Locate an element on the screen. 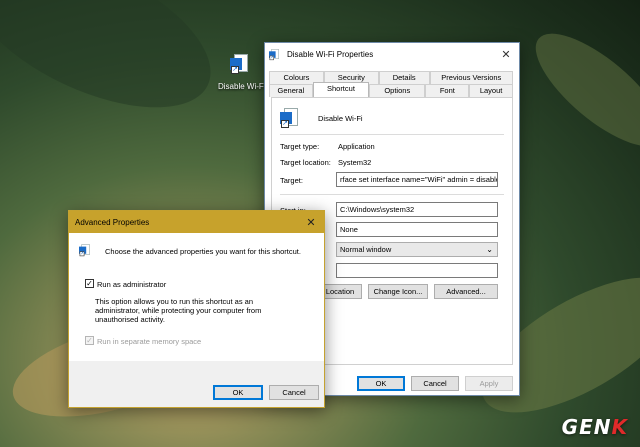  cancel-button: Cancel is located at coordinates (435, 383).